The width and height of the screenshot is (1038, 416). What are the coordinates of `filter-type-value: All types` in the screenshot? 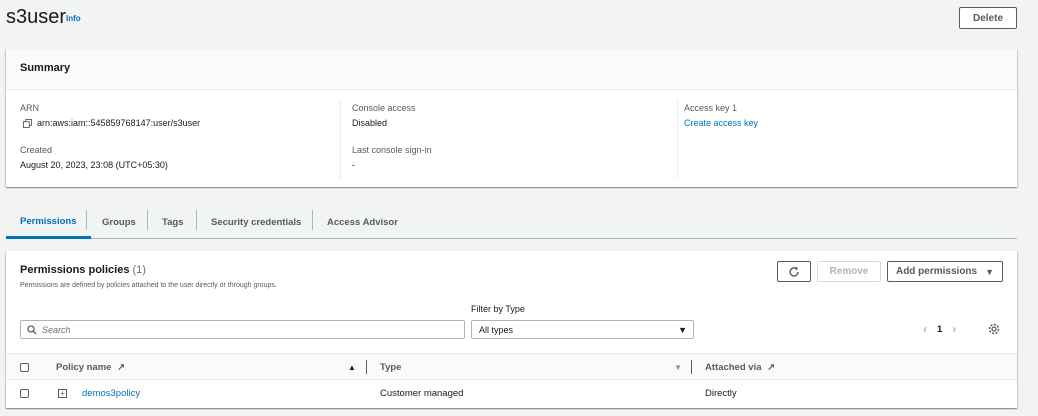 It's located at (496, 330).